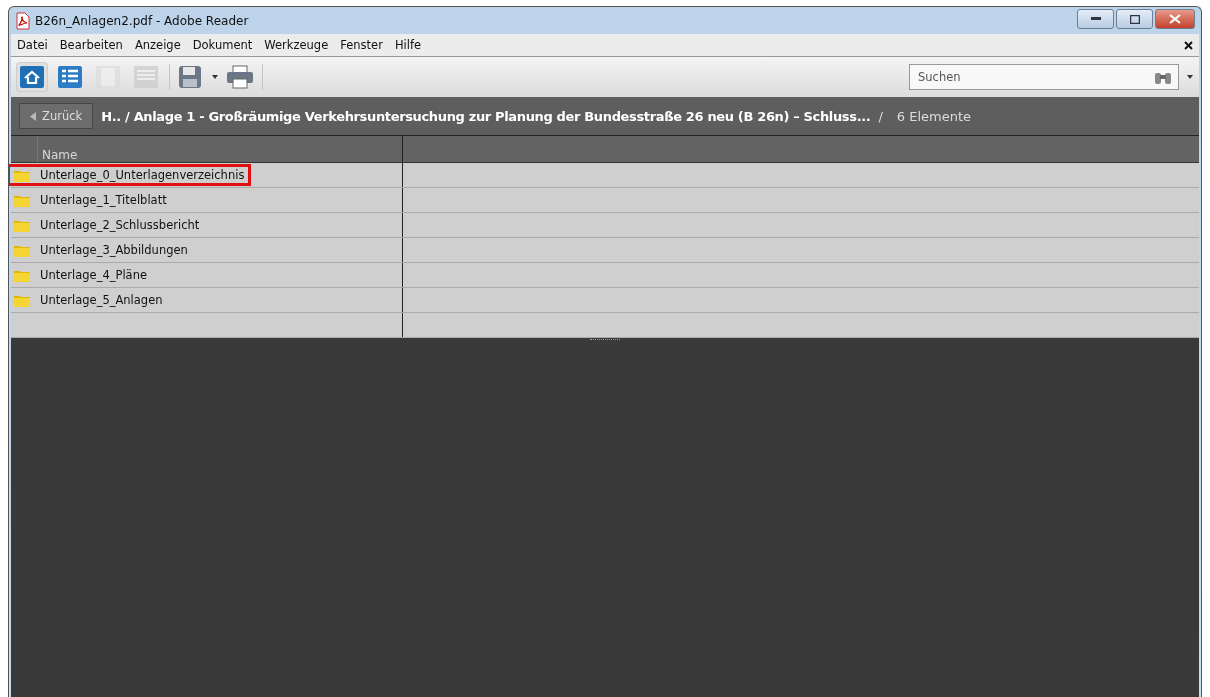 This screenshot has width=1210, height=697. What do you see at coordinates (103, 200) in the screenshot?
I see `folder-name: Unterlage_1_Titelblatt` at bounding box center [103, 200].